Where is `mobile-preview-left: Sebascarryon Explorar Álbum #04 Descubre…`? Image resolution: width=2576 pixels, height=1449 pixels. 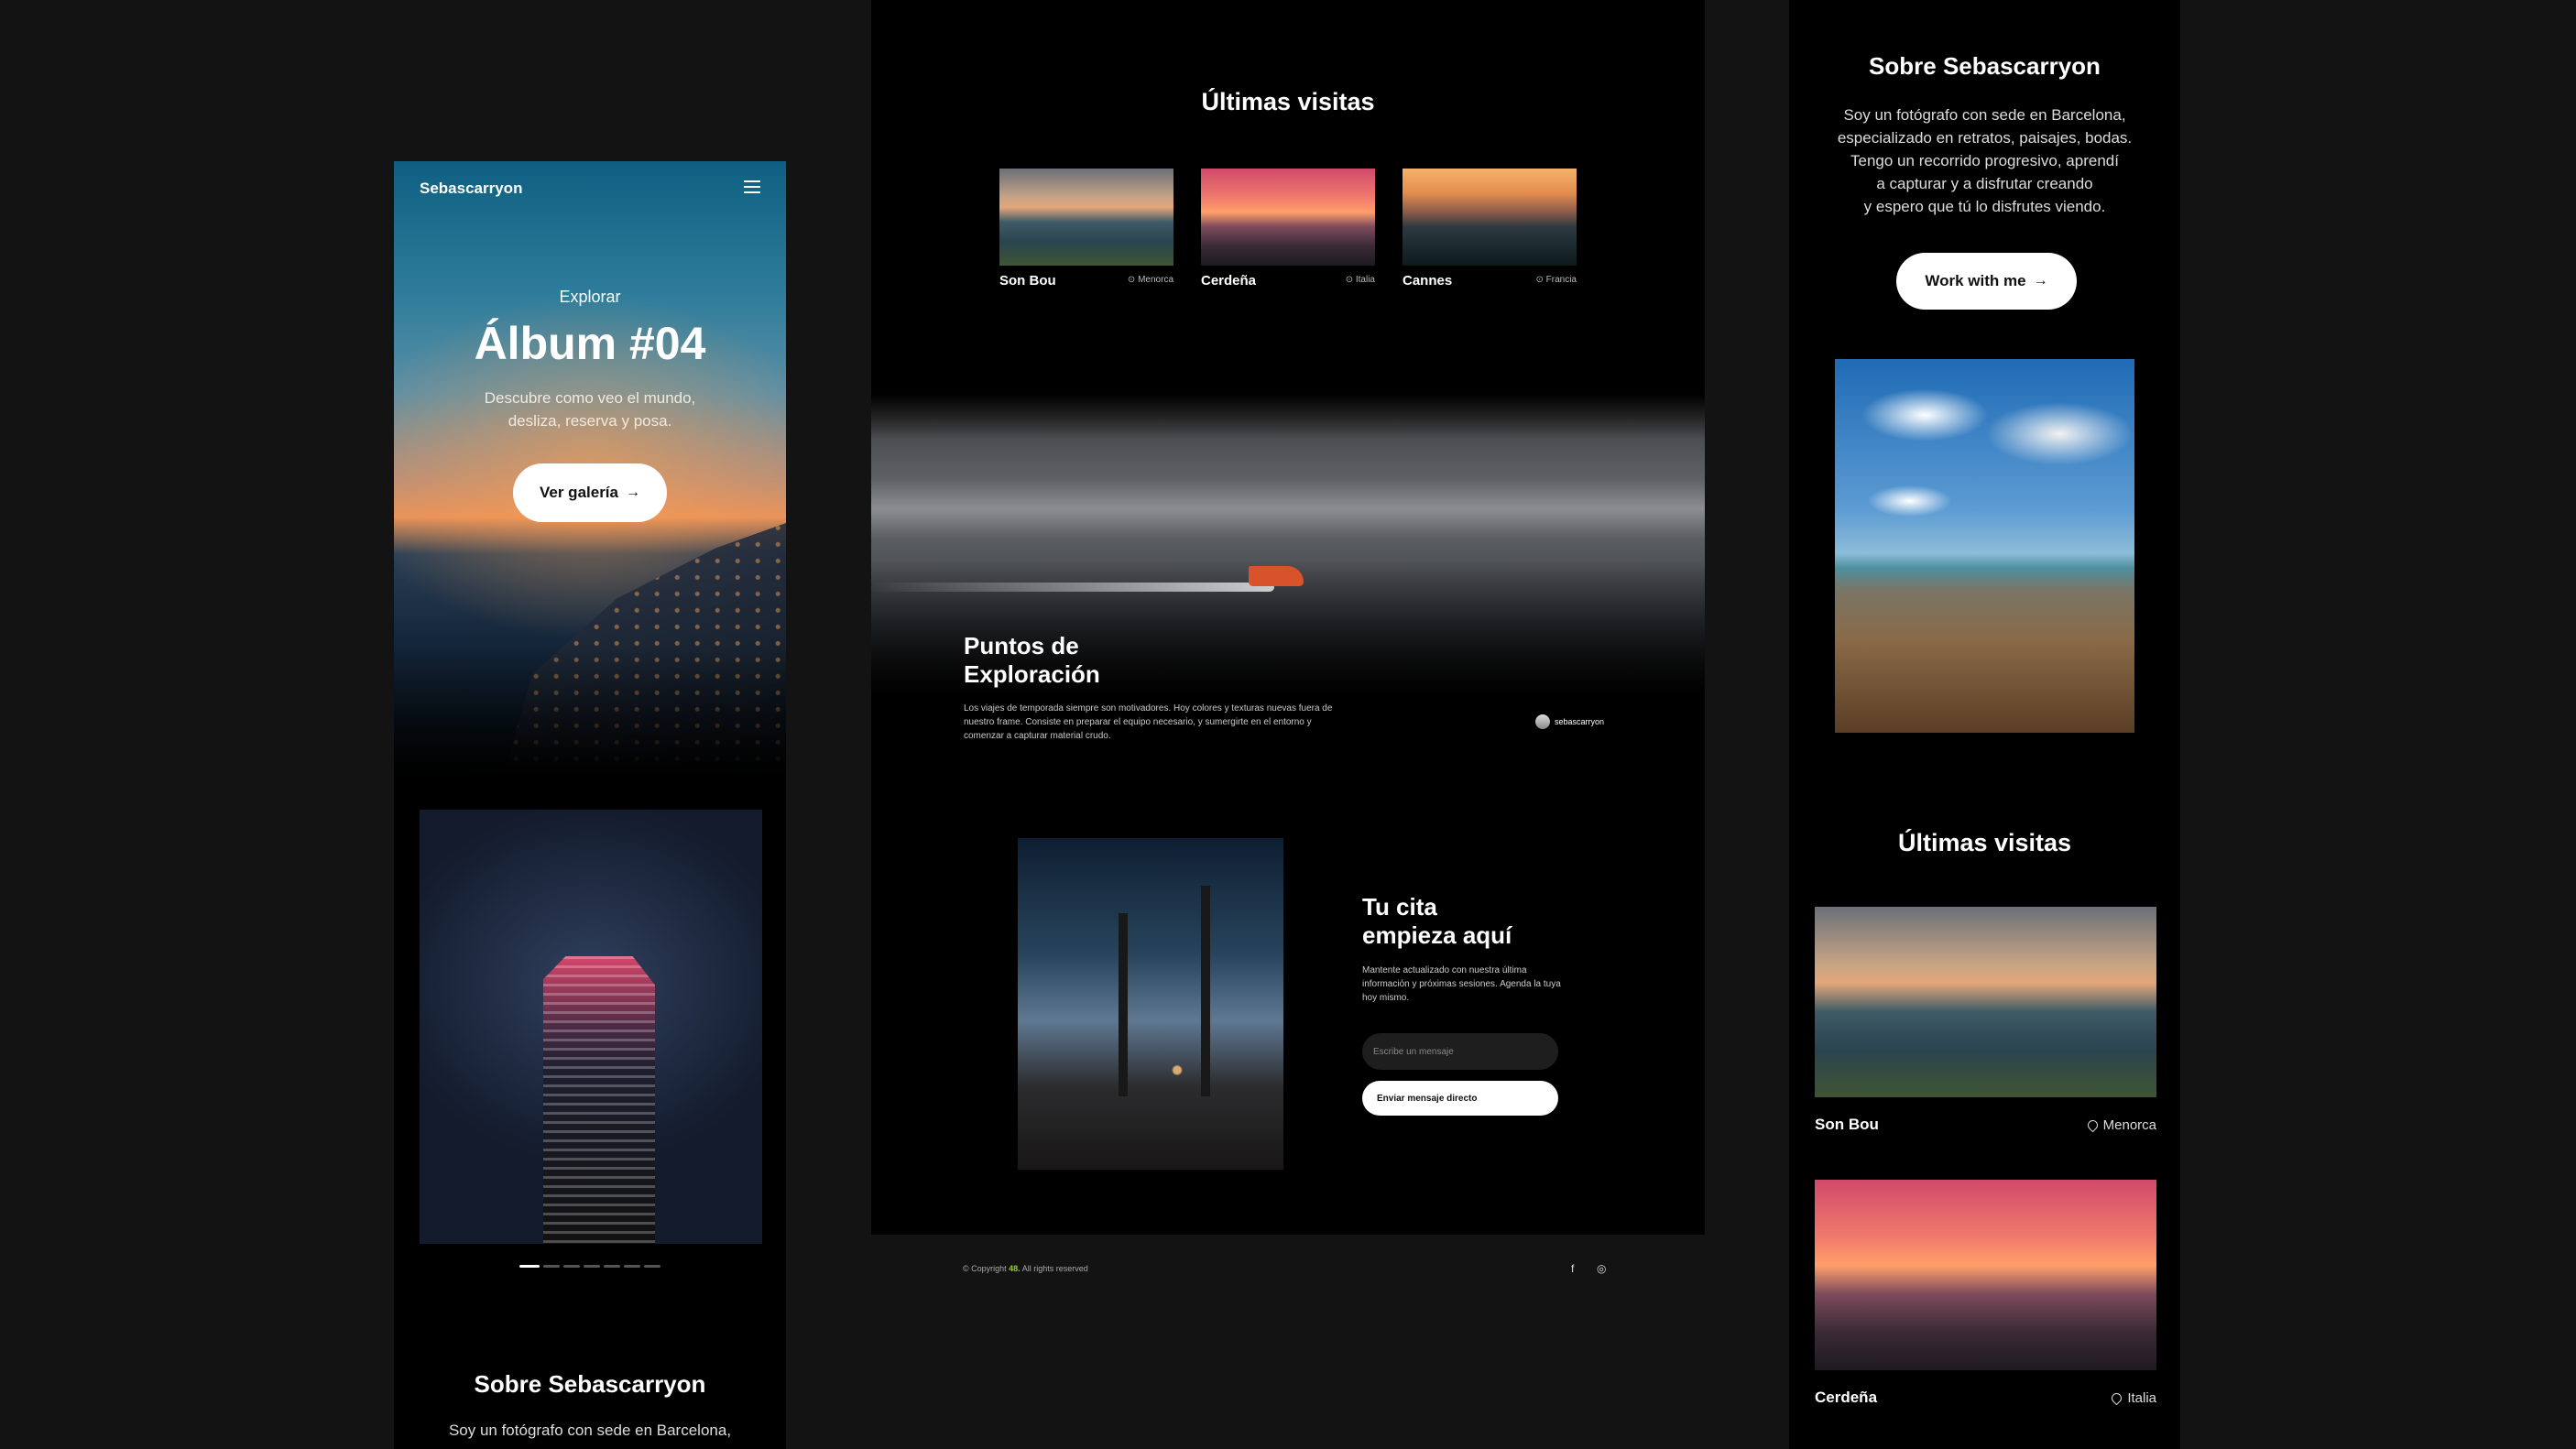
mobile-preview-left: Sebascarryon Explorar Álbum #04 Descubre… is located at coordinates (590, 805).